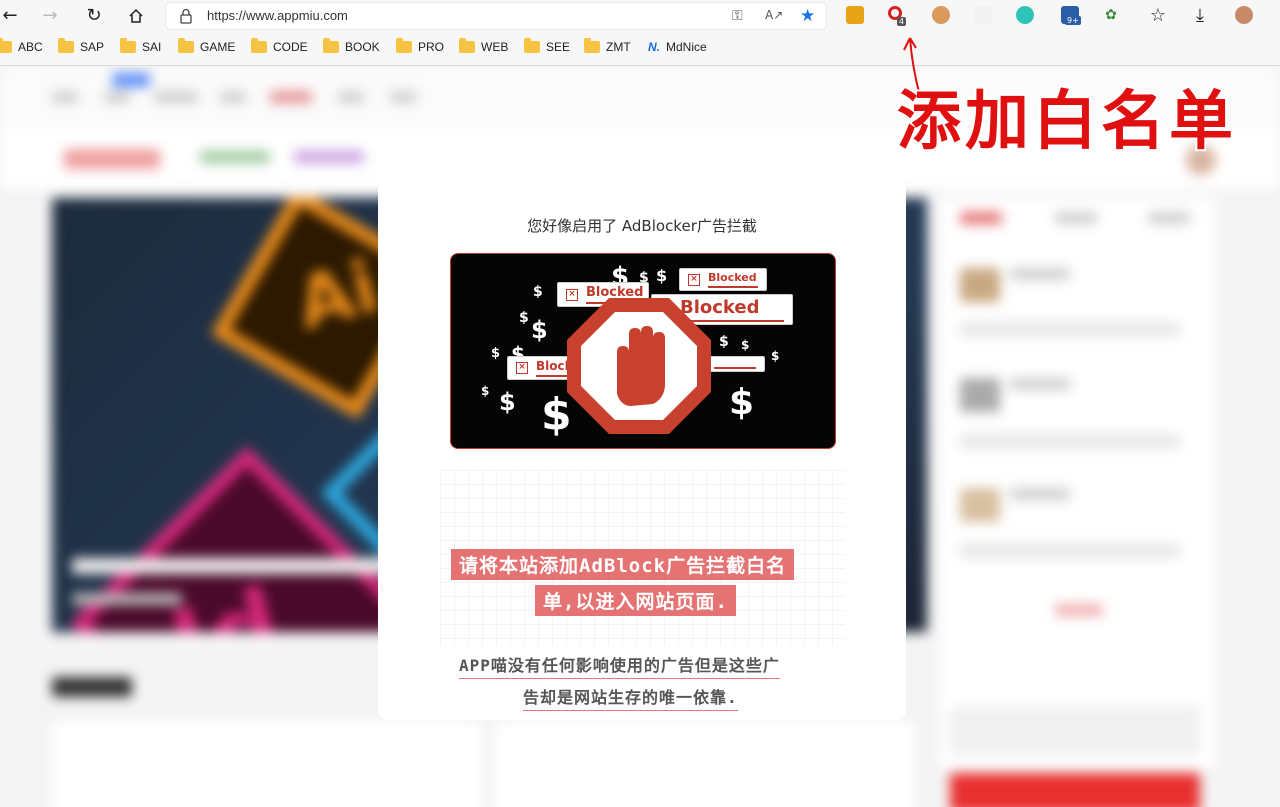 Image resolution: width=1280 pixels, height=807 pixels. Describe the element at coordinates (290, 47) in the screenshot. I see `bookmark-label: CODE` at that location.